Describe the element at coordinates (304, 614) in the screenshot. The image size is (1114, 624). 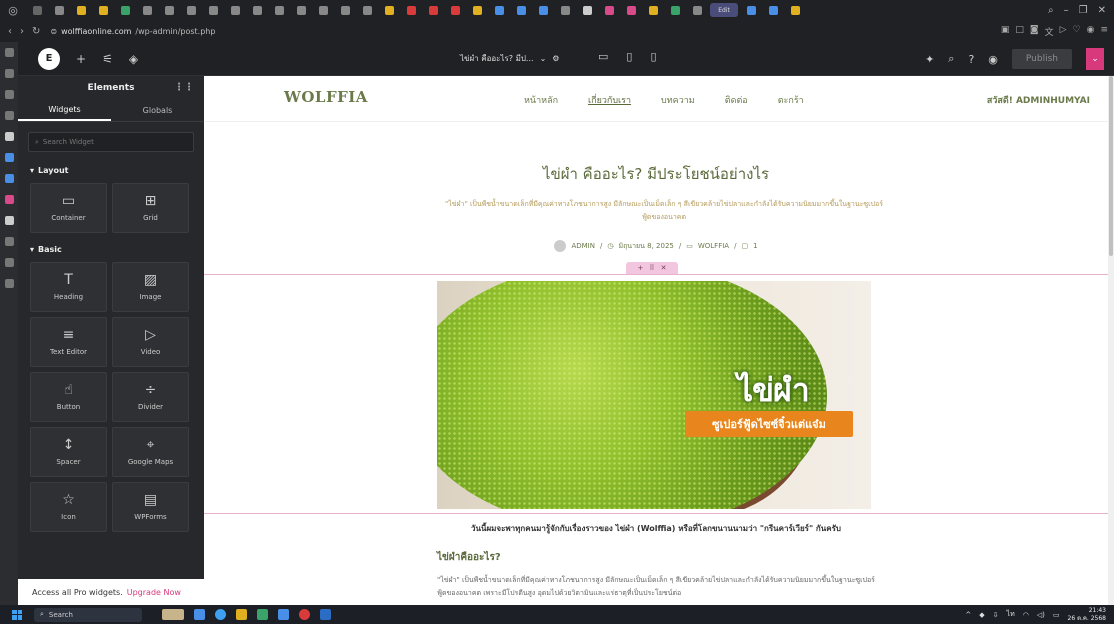
I see `opera-icon` at that location.